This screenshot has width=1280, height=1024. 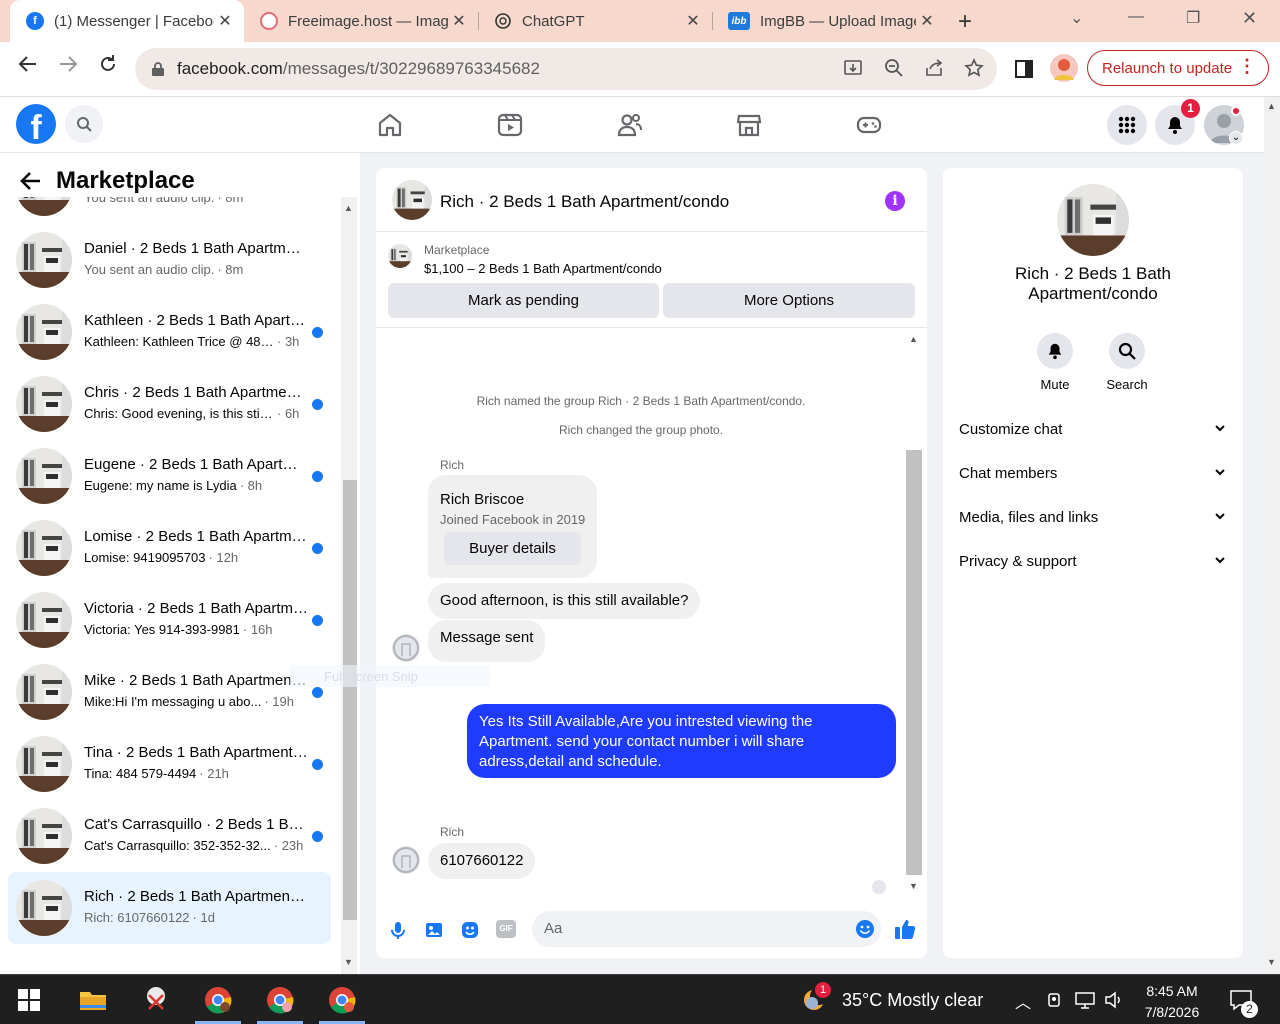 What do you see at coordinates (218, 1000) in the screenshot?
I see `chrome-icon` at bounding box center [218, 1000].